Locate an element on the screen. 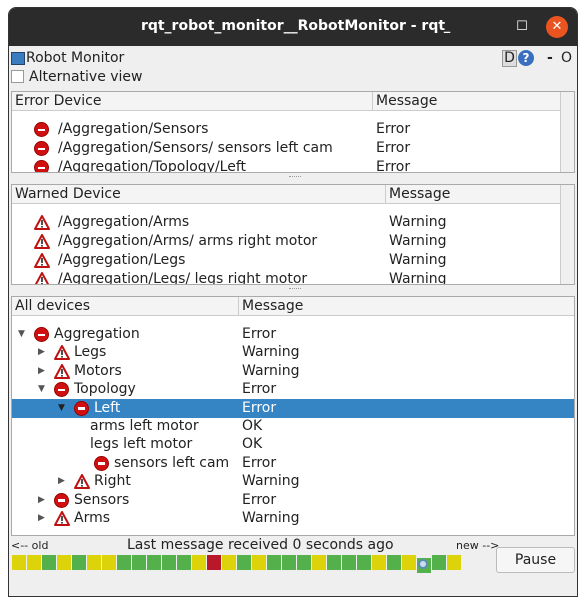 This screenshot has height=603, width=585. plugin-title: Robot Monitor is located at coordinates (75, 58).